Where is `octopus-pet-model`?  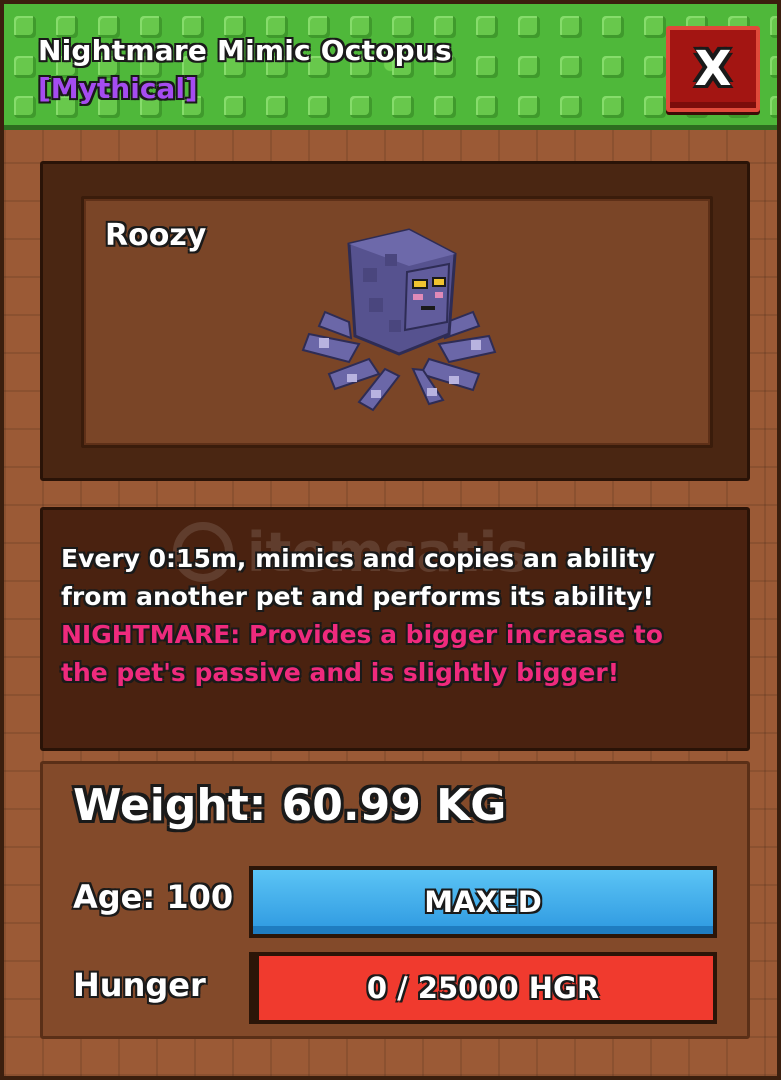
octopus-pet-model is located at coordinates (399, 320).